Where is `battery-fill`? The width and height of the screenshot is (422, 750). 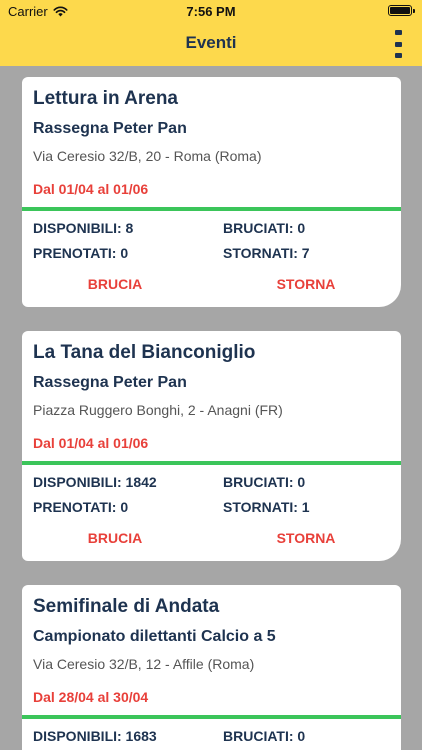
battery-fill is located at coordinates (400, 10).